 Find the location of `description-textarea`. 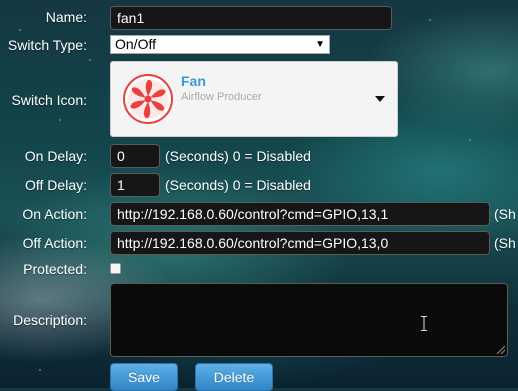

description-textarea is located at coordinates (309, 320).